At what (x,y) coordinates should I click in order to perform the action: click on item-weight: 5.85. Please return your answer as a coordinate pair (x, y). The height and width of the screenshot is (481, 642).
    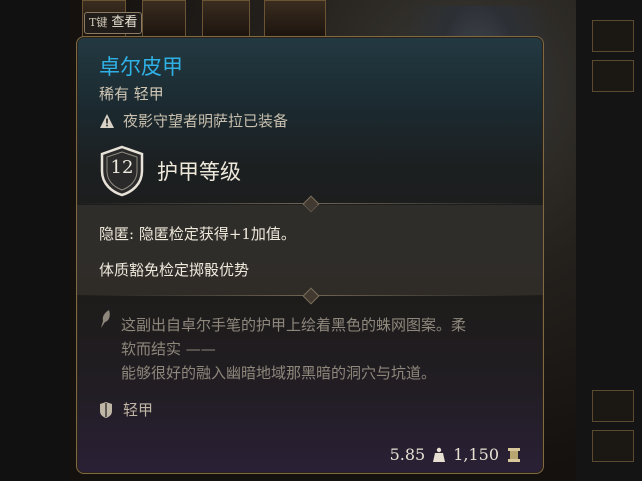
    Looking at the image, I should click on (407, 454).